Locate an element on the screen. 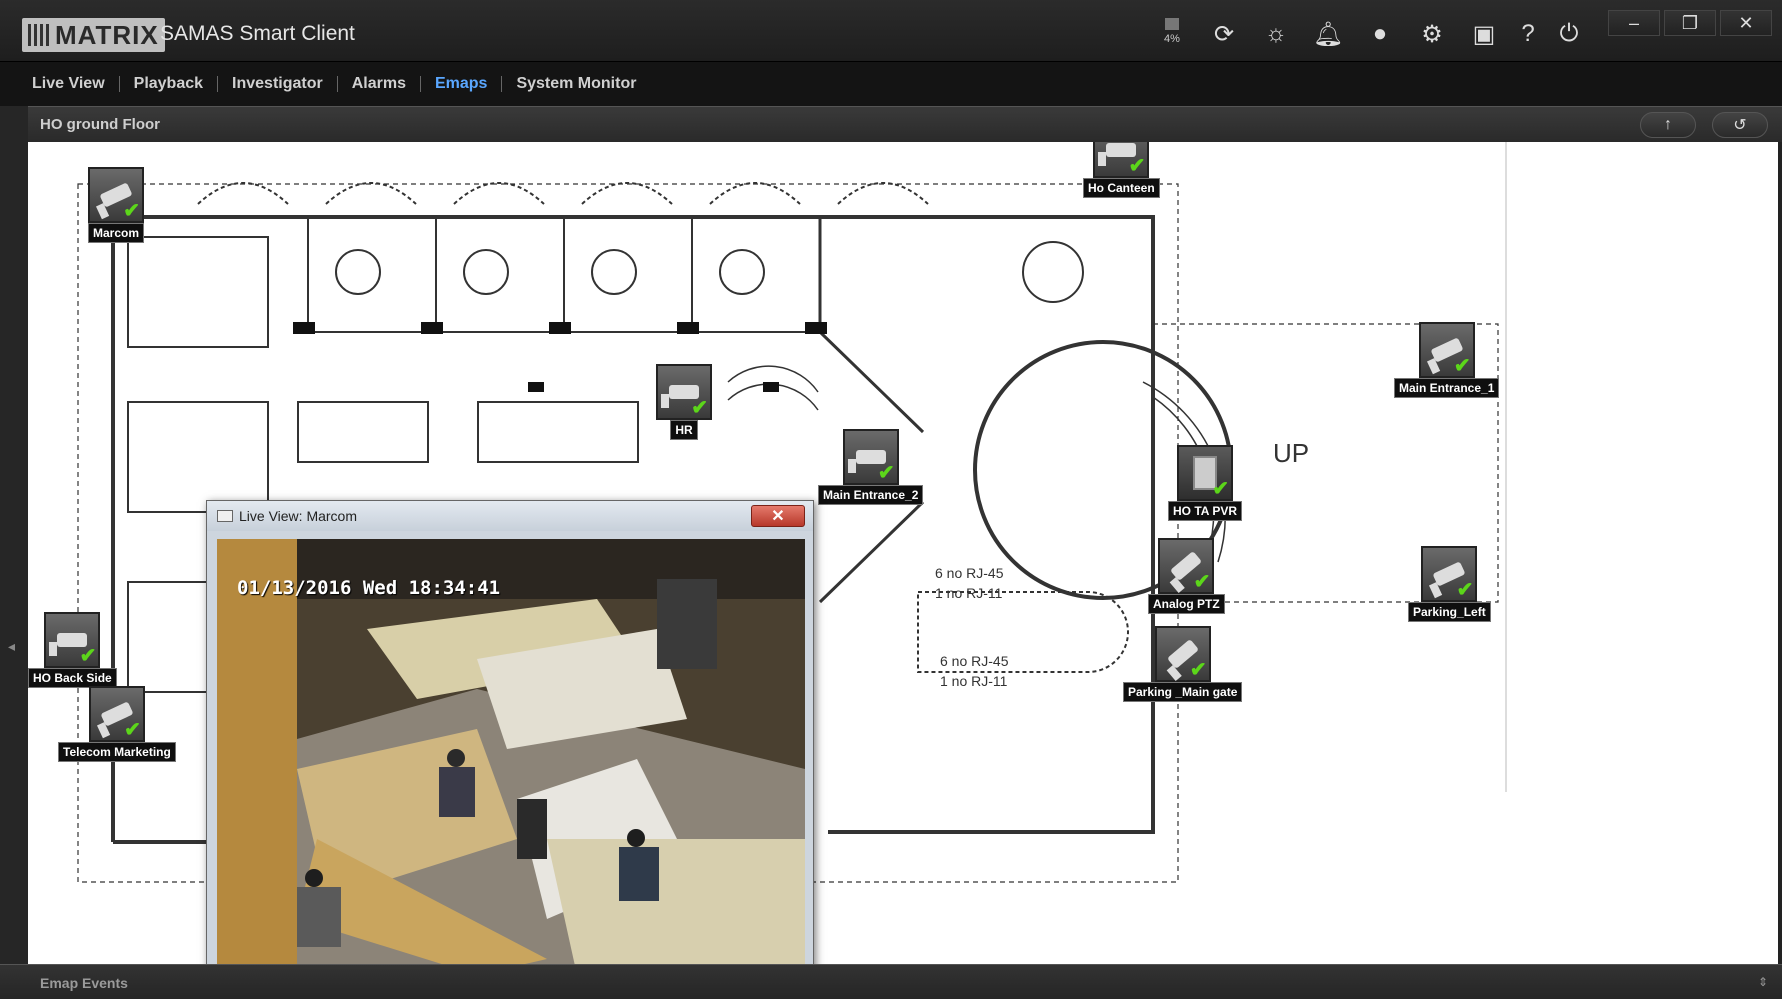  camera-label: HO Back Side is located at coordinates (72, 678).